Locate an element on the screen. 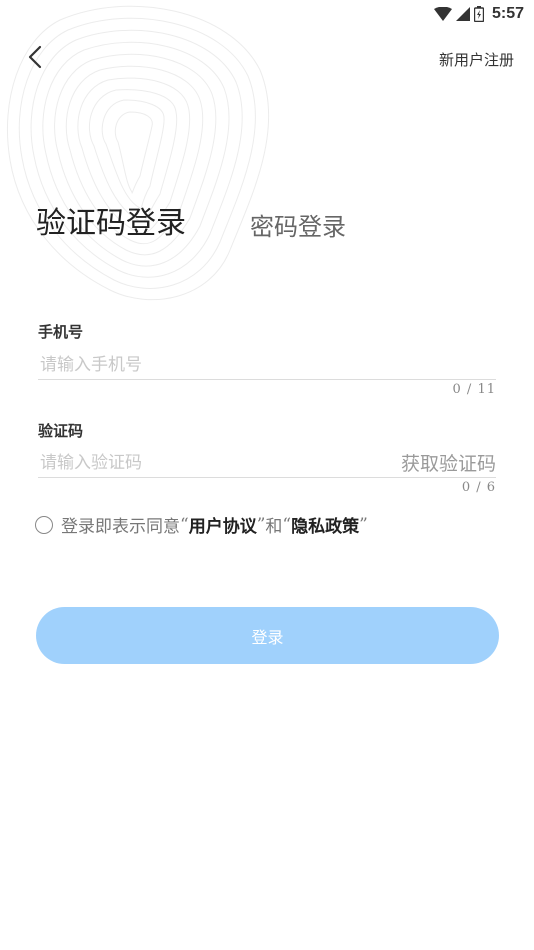  agreement-conjunction: 和 is located at coordinates (274, 527).